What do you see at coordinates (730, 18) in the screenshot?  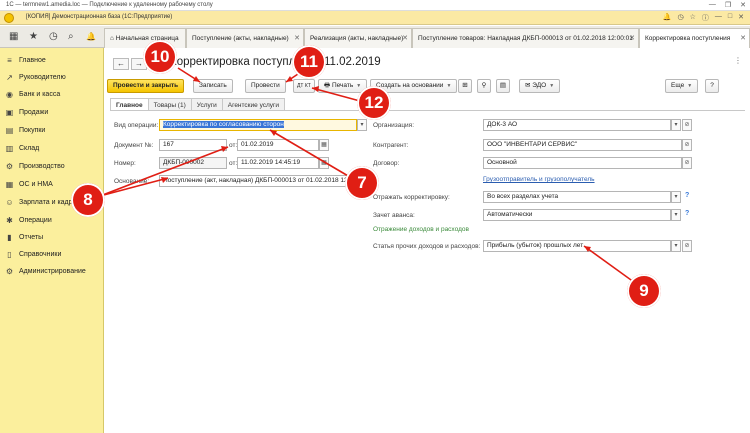 I see `app-maximize-icon: □` at bounding box center [730, 18].